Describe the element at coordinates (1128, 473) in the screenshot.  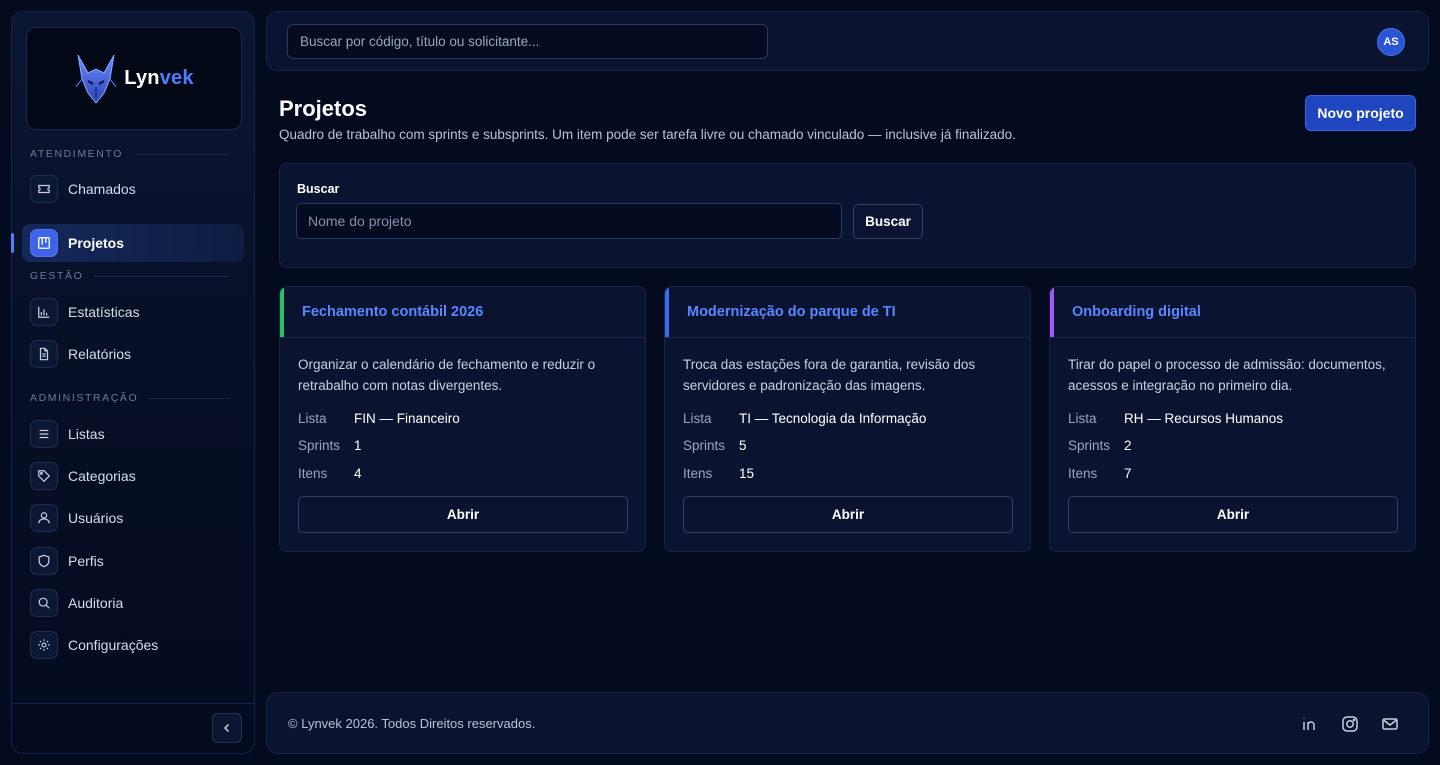
I see `meta-value: 7` at that location.